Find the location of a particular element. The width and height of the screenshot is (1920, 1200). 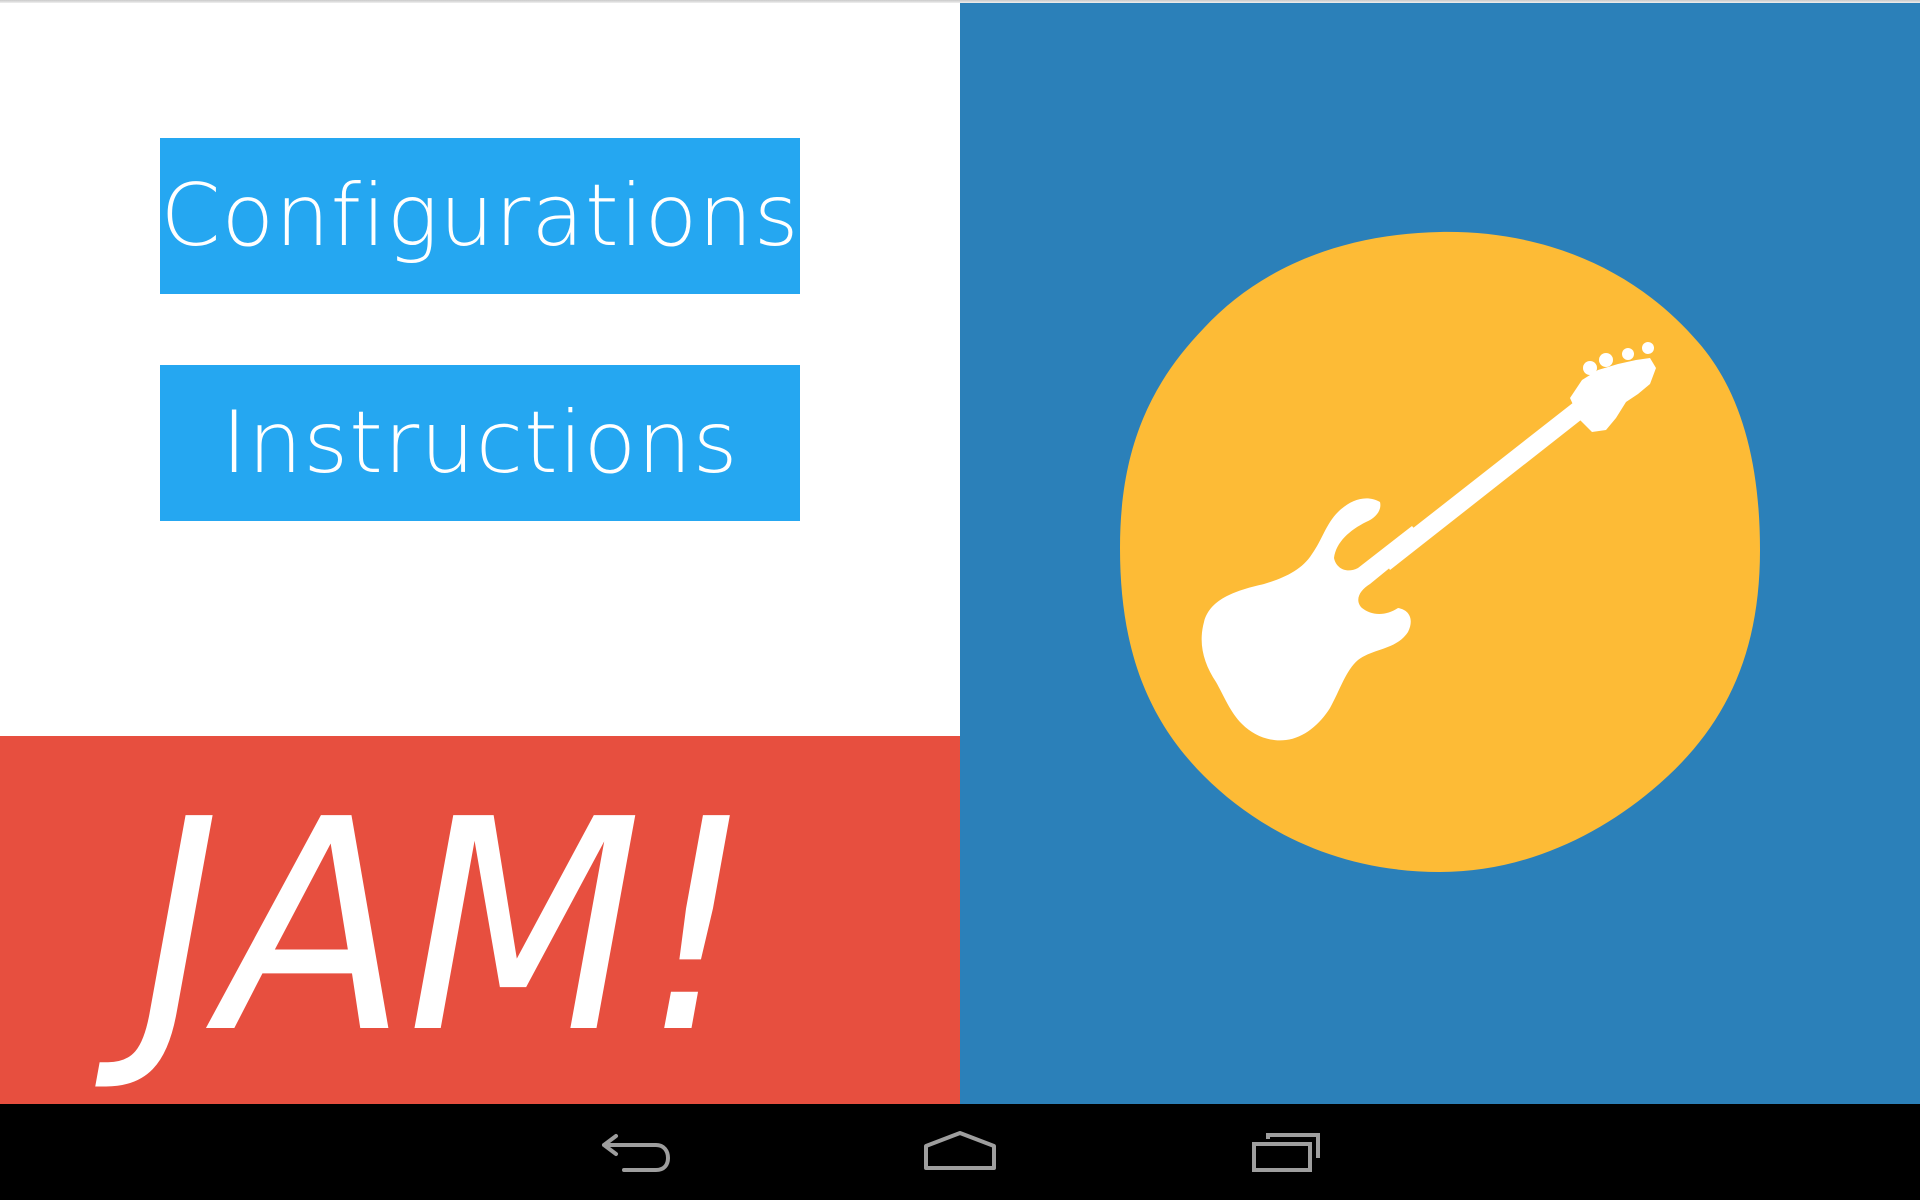

back-arrow-icon is located at coordinates (636, 1153).